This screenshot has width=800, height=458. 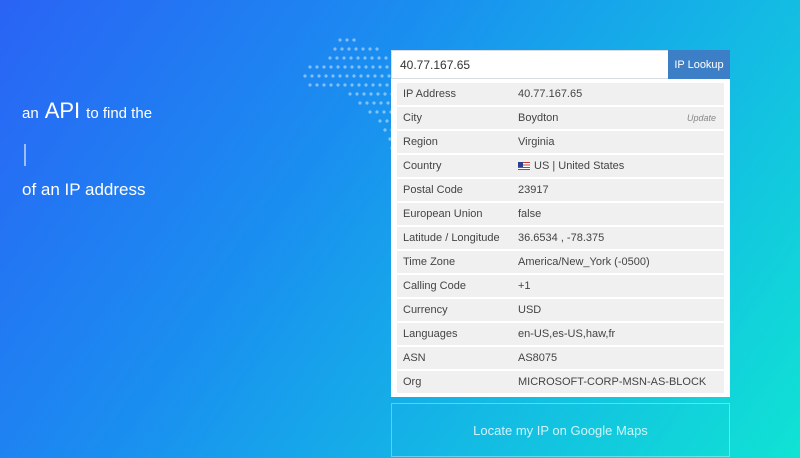 What do you see at coordinates (550, 94) in the screenshot?
I see `row-value: 40.77.167.65` at bounding box center [550, 94].